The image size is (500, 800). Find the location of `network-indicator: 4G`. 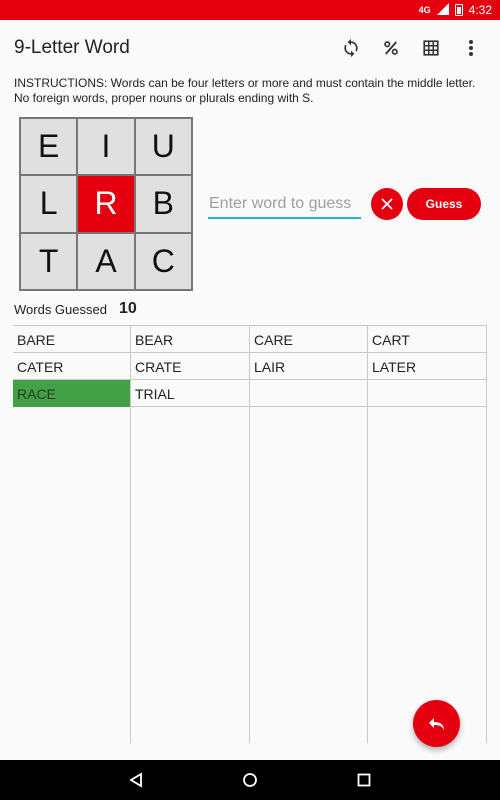

network-indicator: 4G is located at coordinates (424, 10).